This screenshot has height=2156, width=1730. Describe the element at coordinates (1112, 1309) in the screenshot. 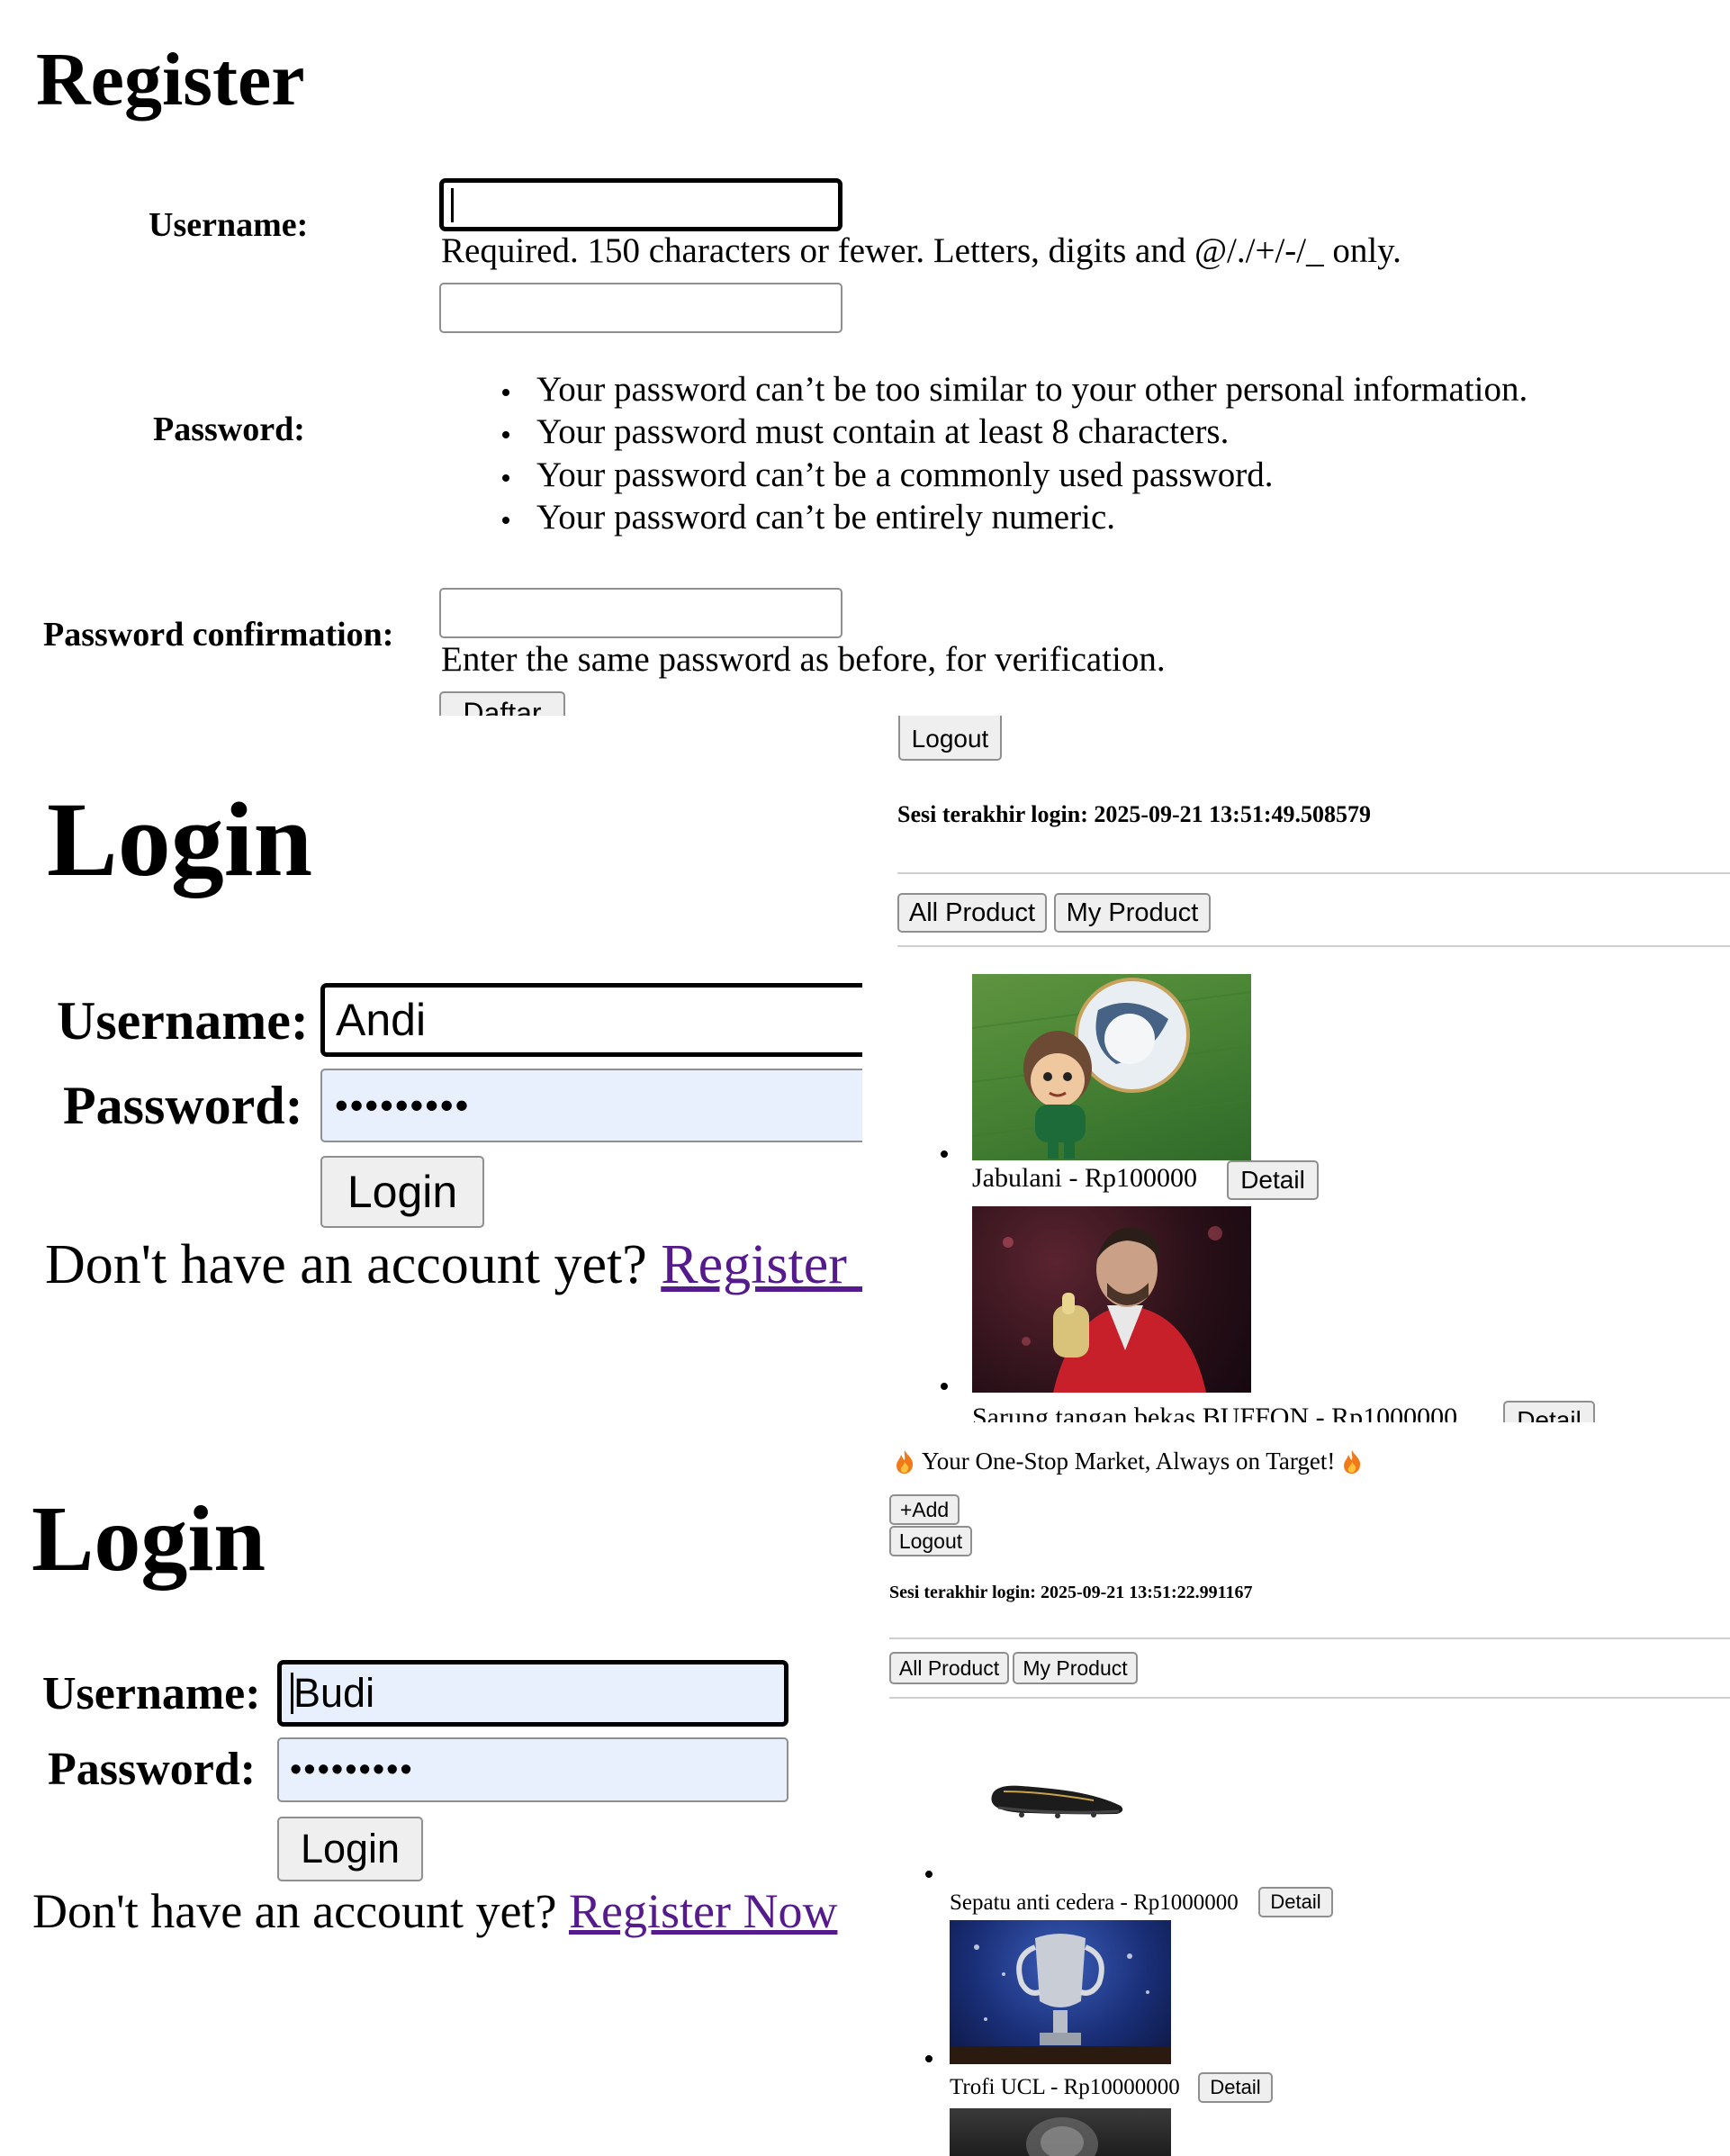

I see `goalkeeper-photo` at that location.